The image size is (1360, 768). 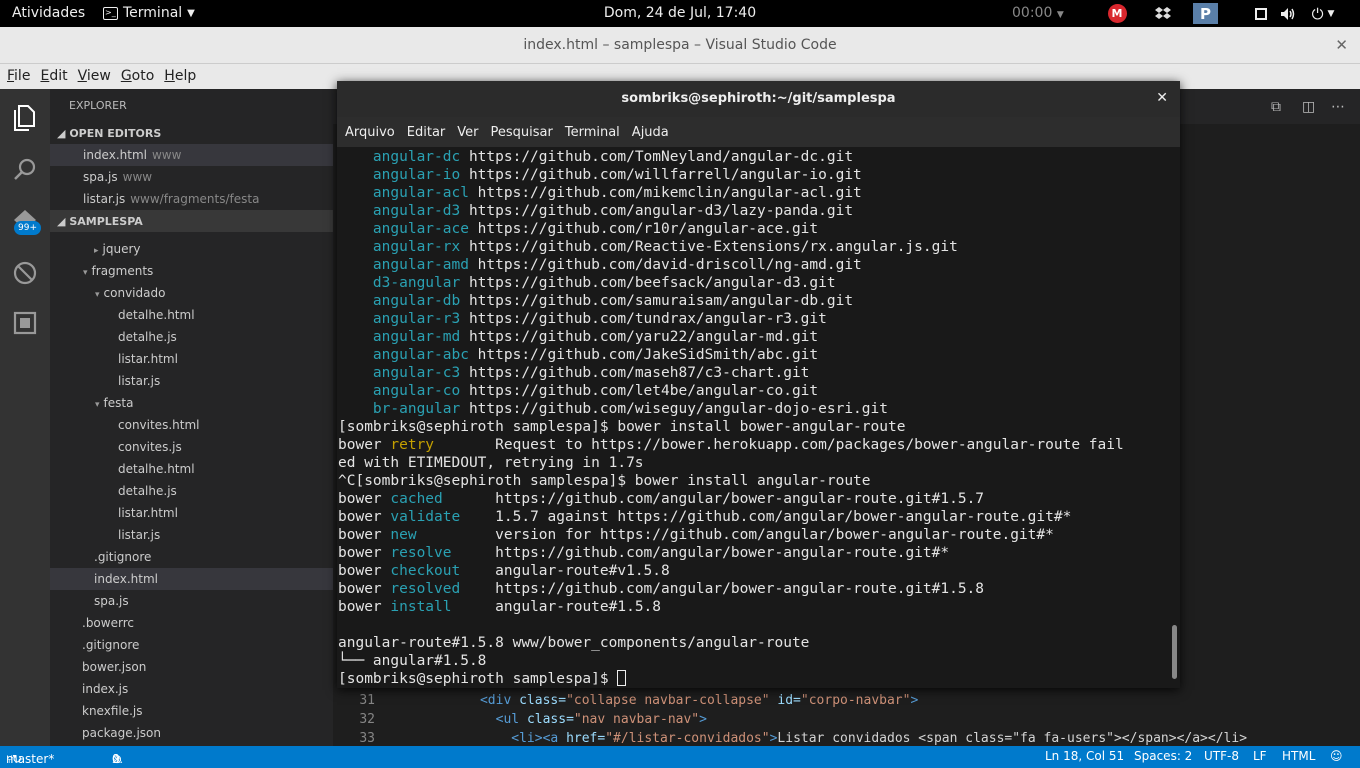 I want to click on explorer-icon, so click(x=25, y=118).